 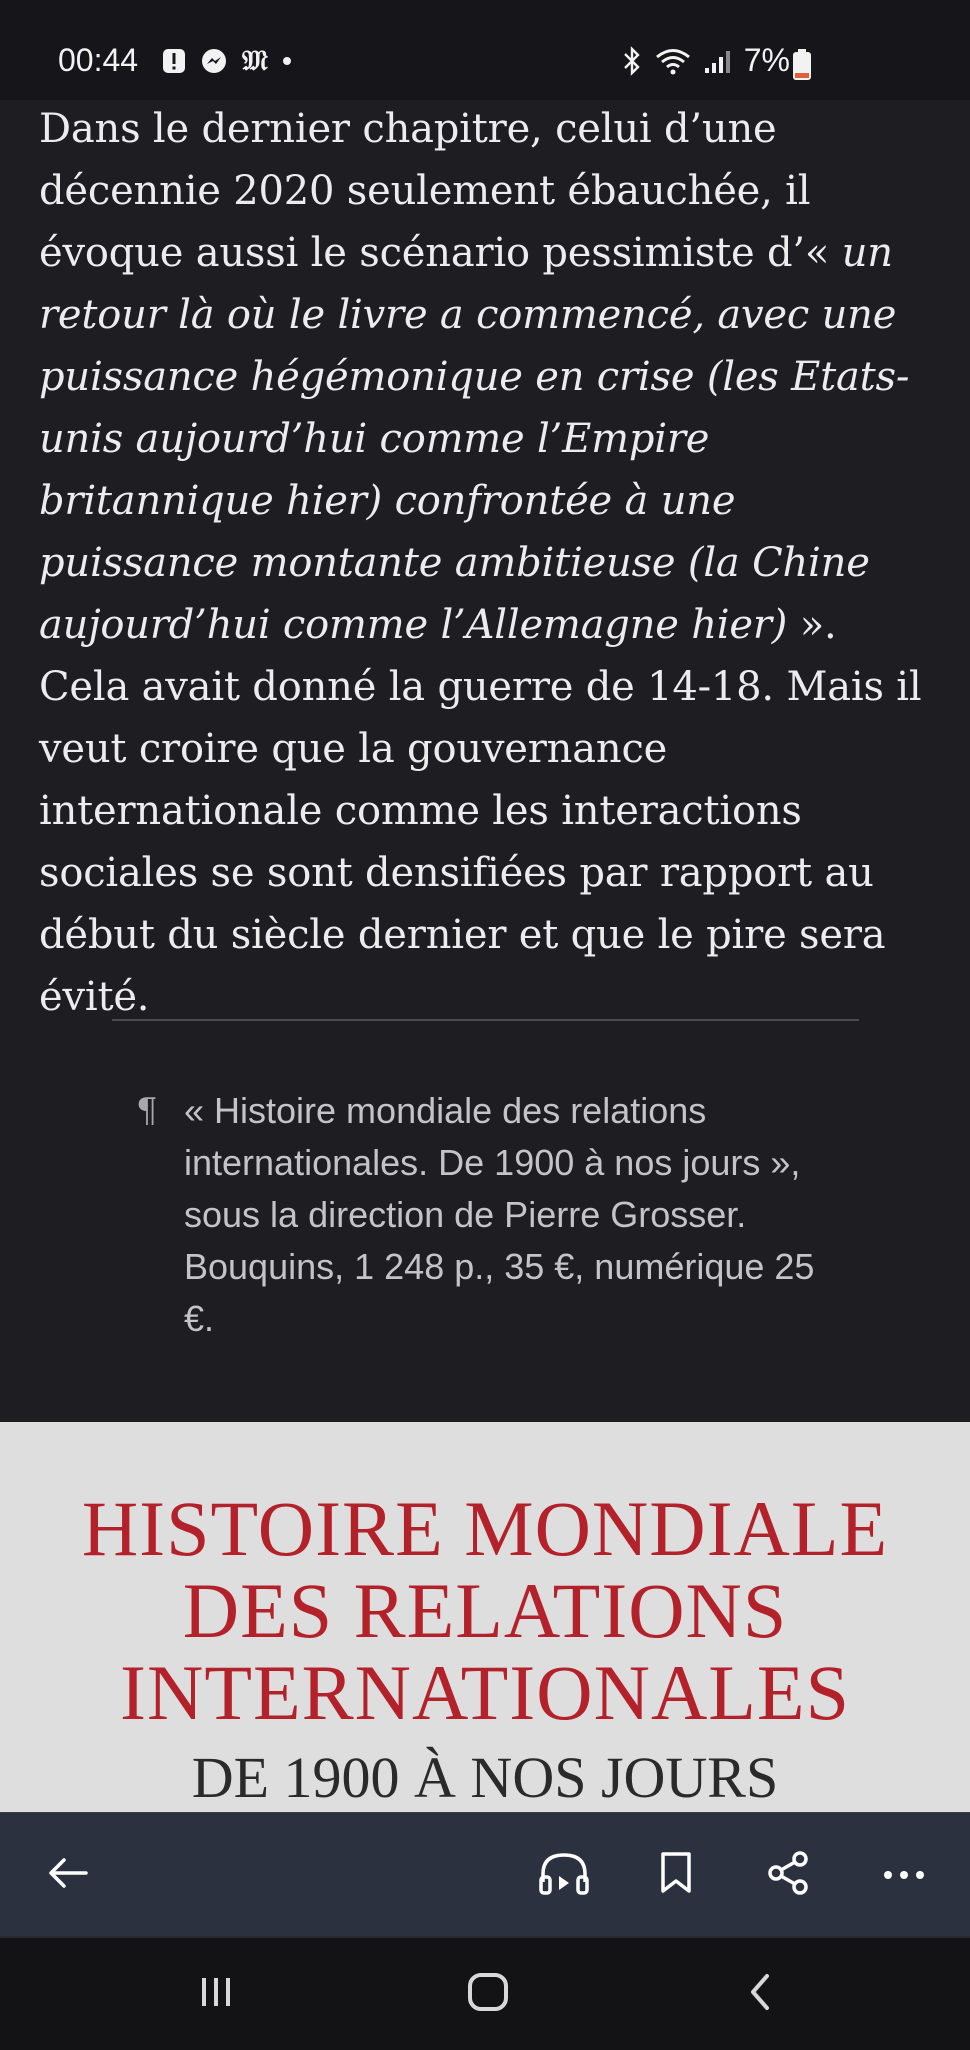 I want to click on le-monde-icon: 𝔐, so click(x=255, y=60).